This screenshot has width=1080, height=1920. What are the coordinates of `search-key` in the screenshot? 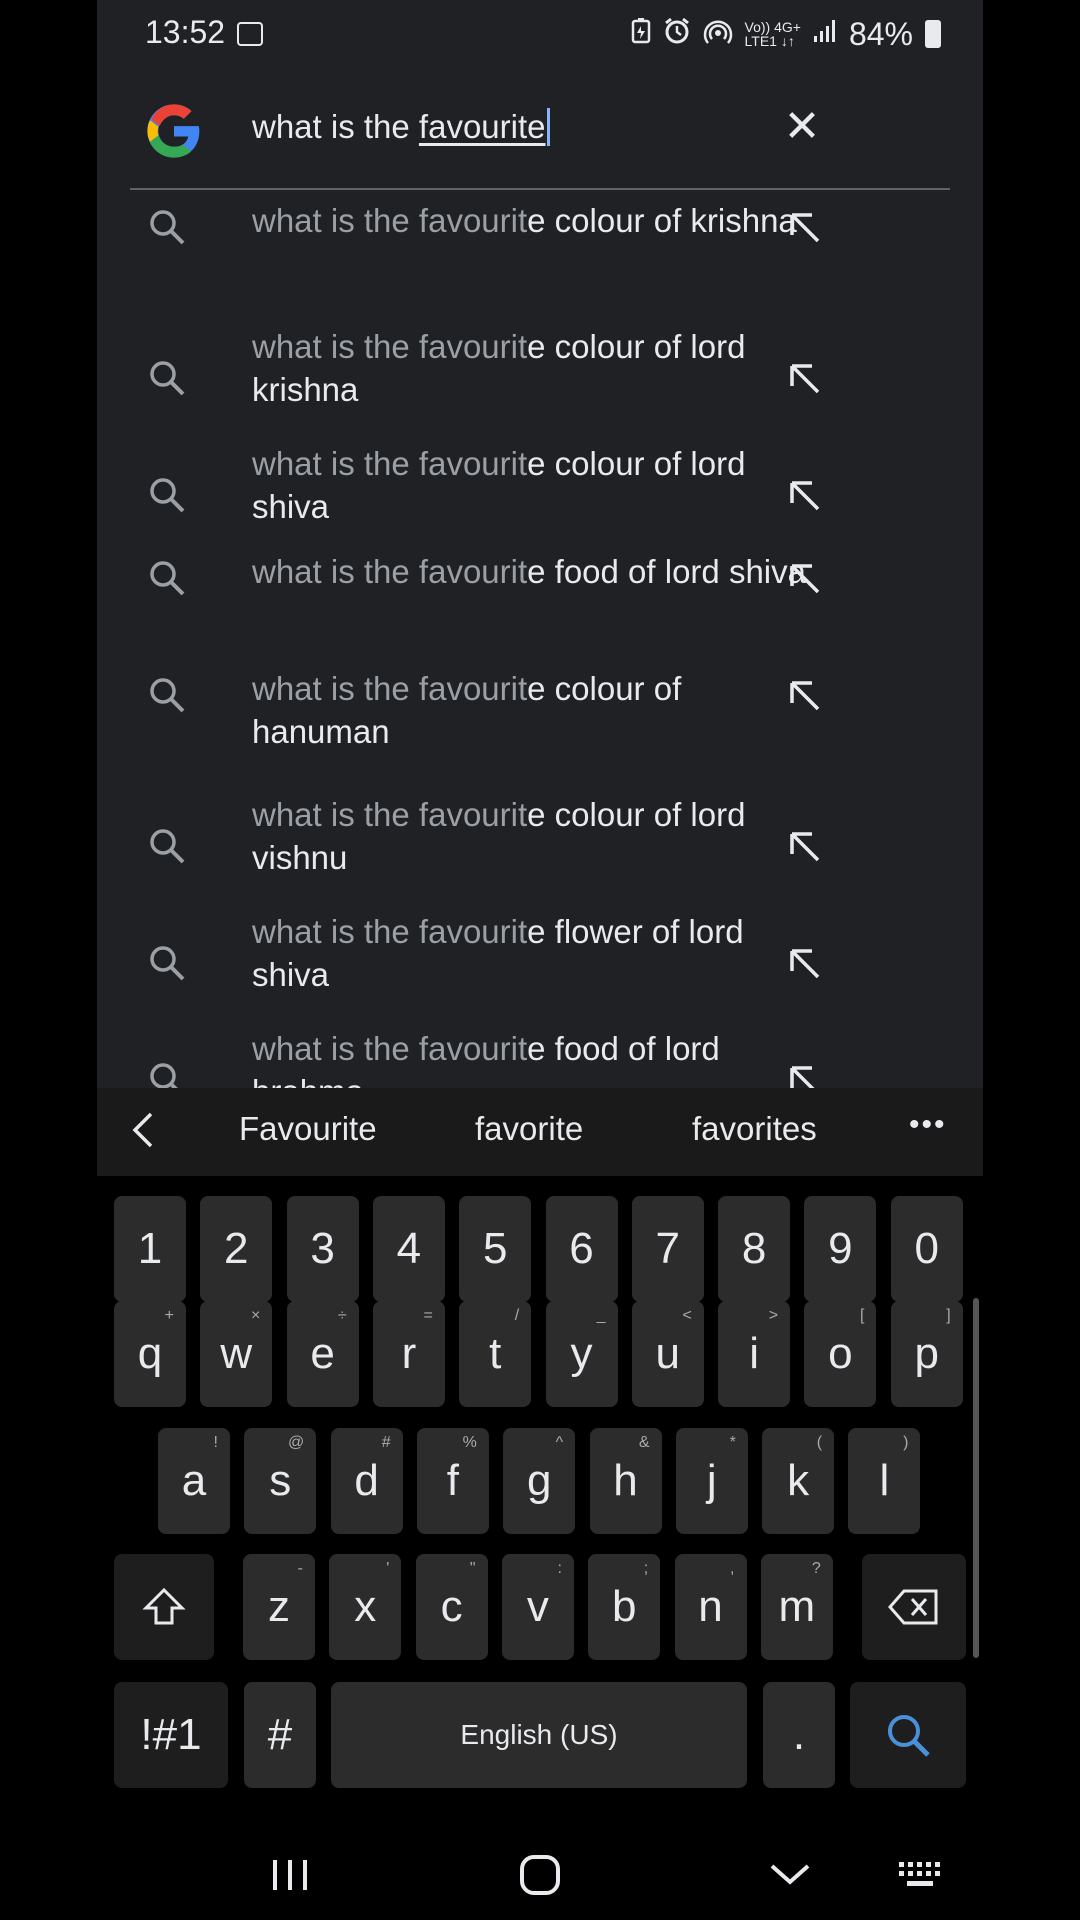 It's located at (908, 1735).